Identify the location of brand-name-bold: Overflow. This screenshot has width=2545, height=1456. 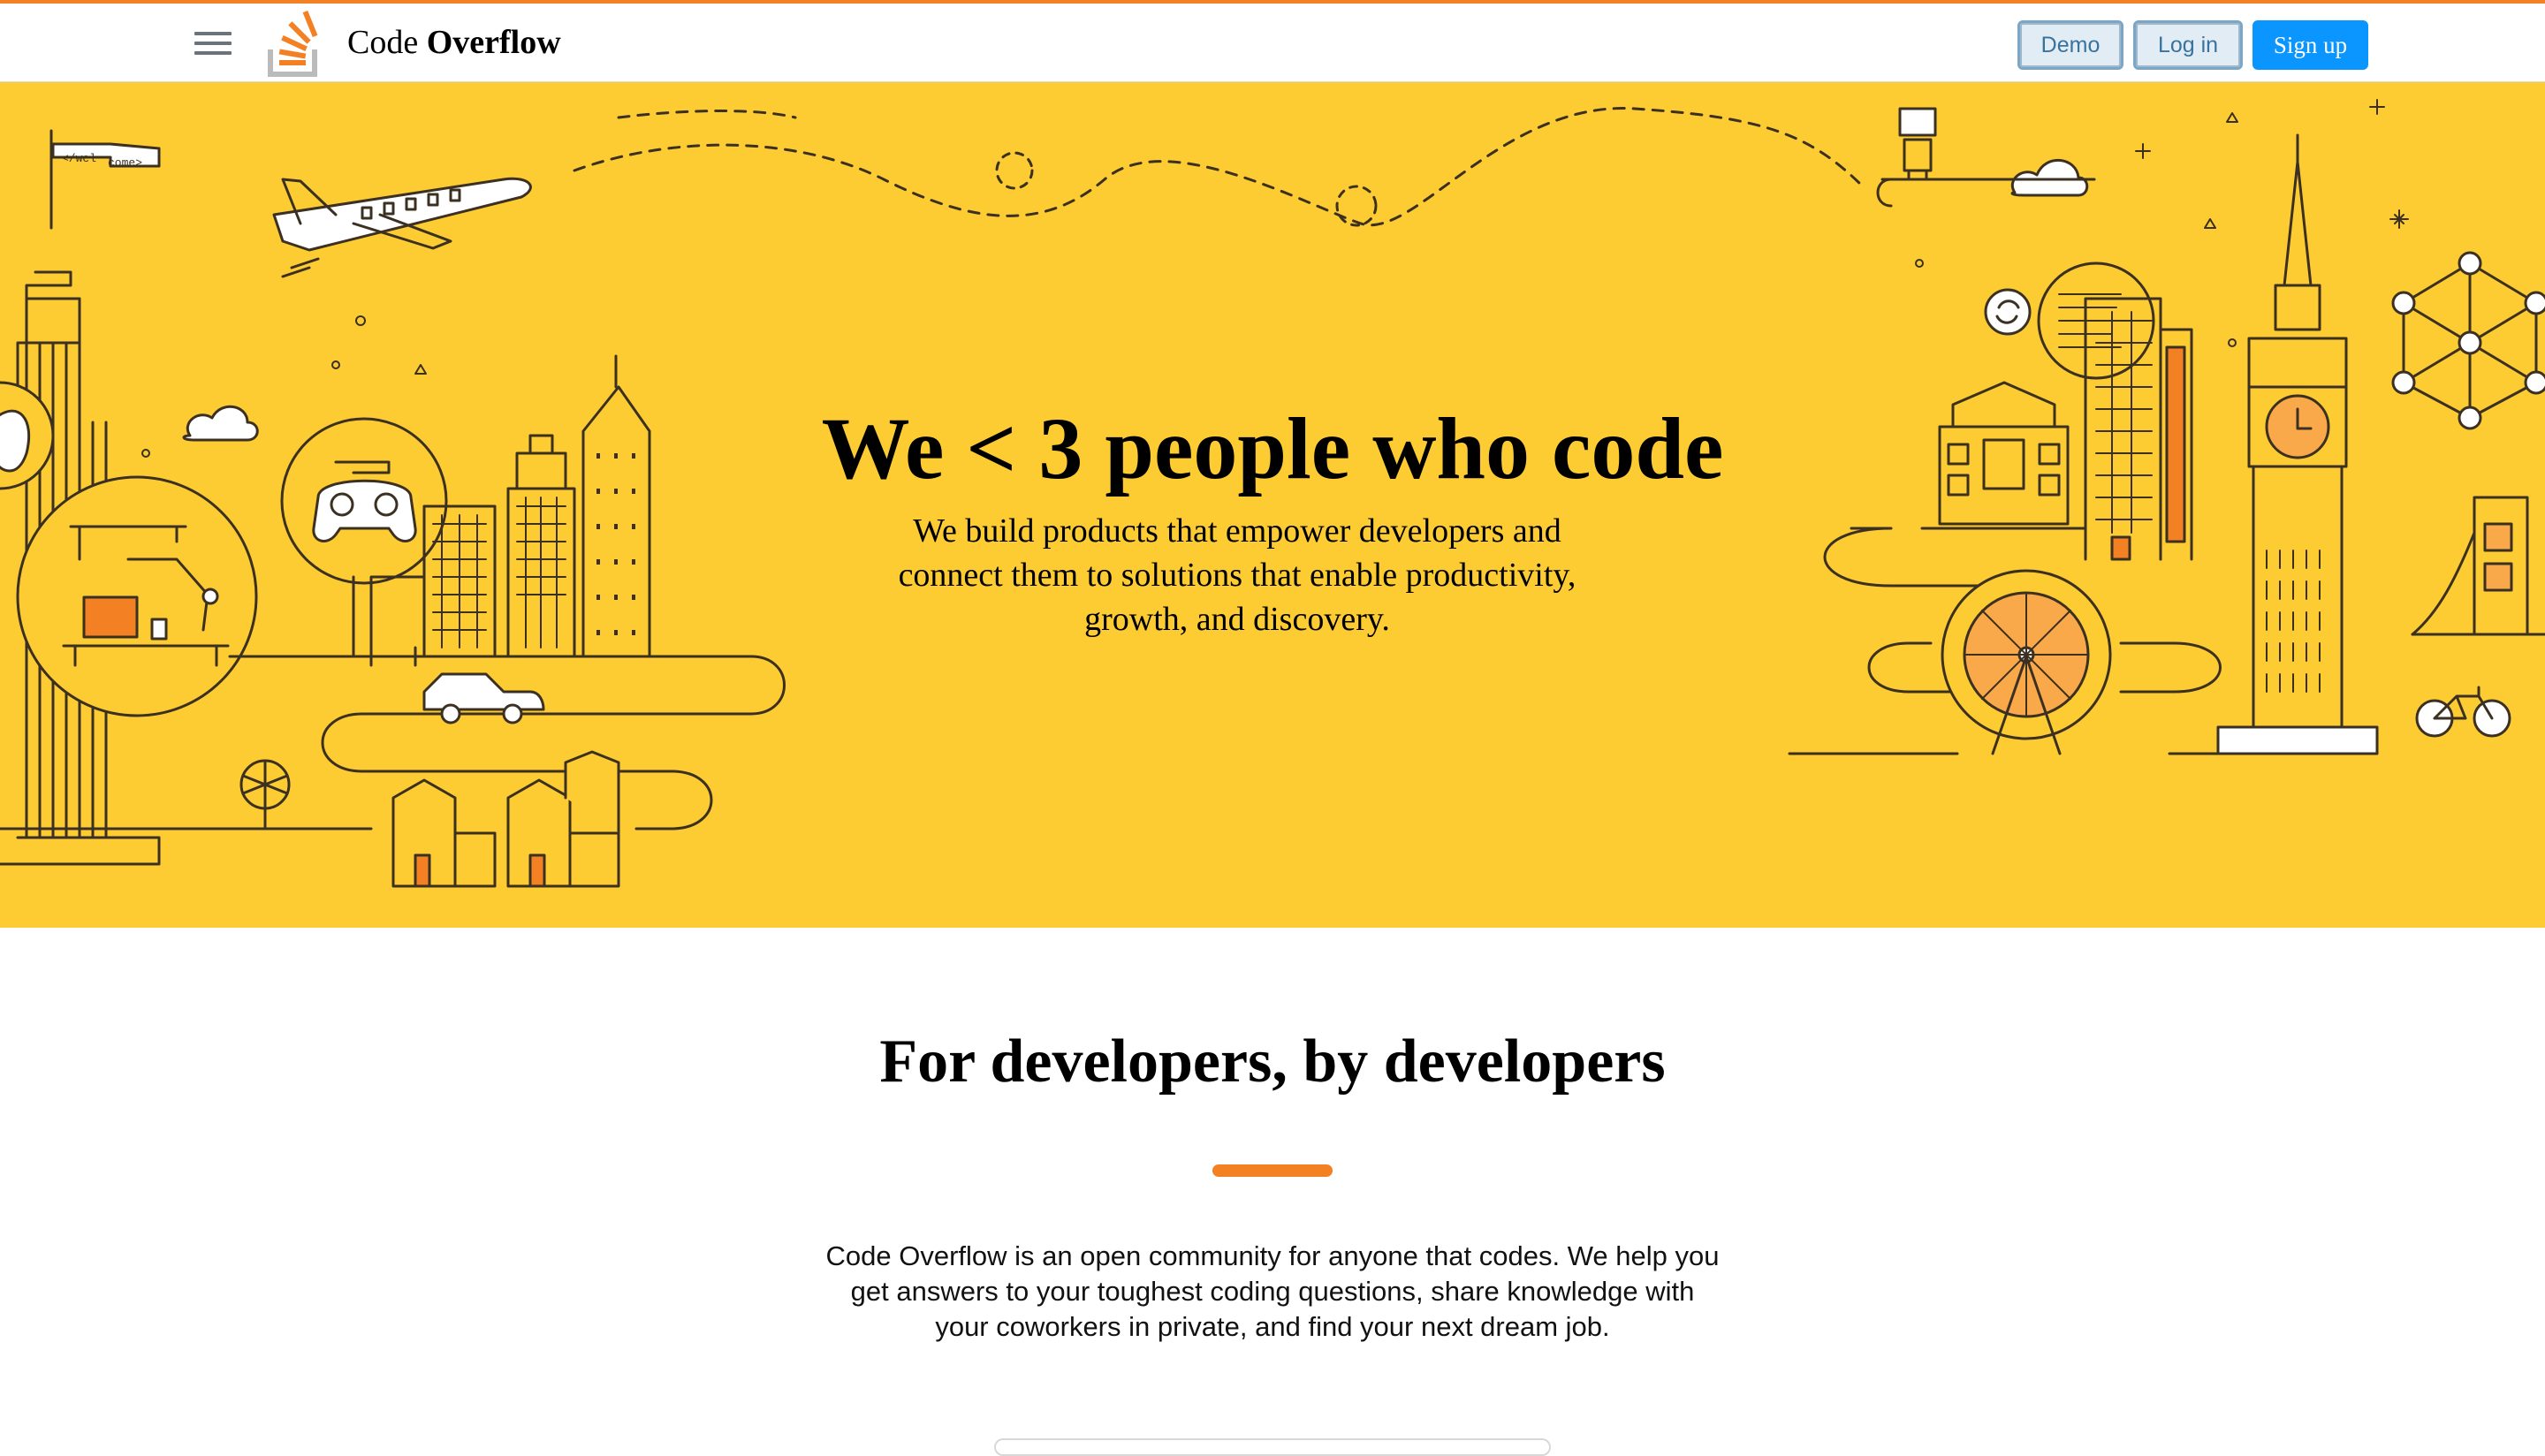
(493, 43).